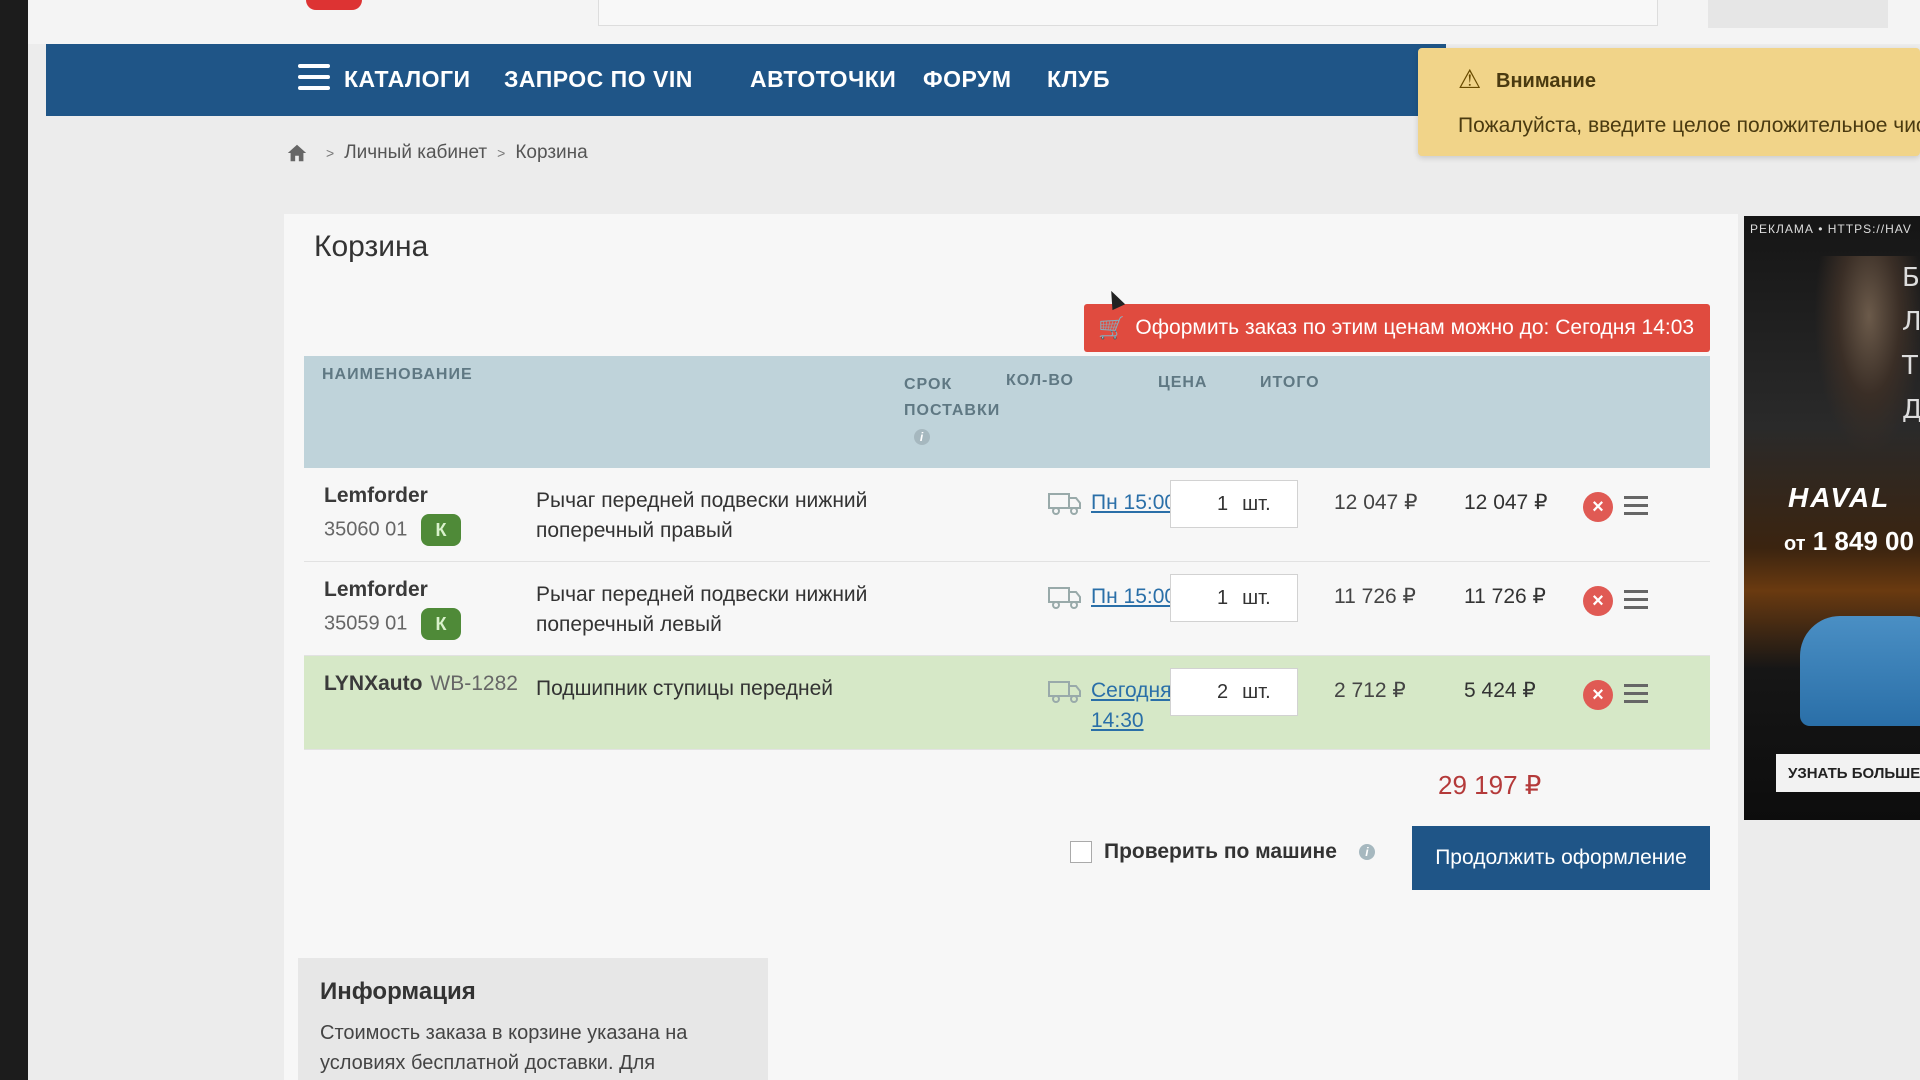 This screenshot has width=1920, height=1080. What do you see at coordinates (365, 529) in the screenshot?
I see `article-number: 35060 01` at bounding box center [365, 529].